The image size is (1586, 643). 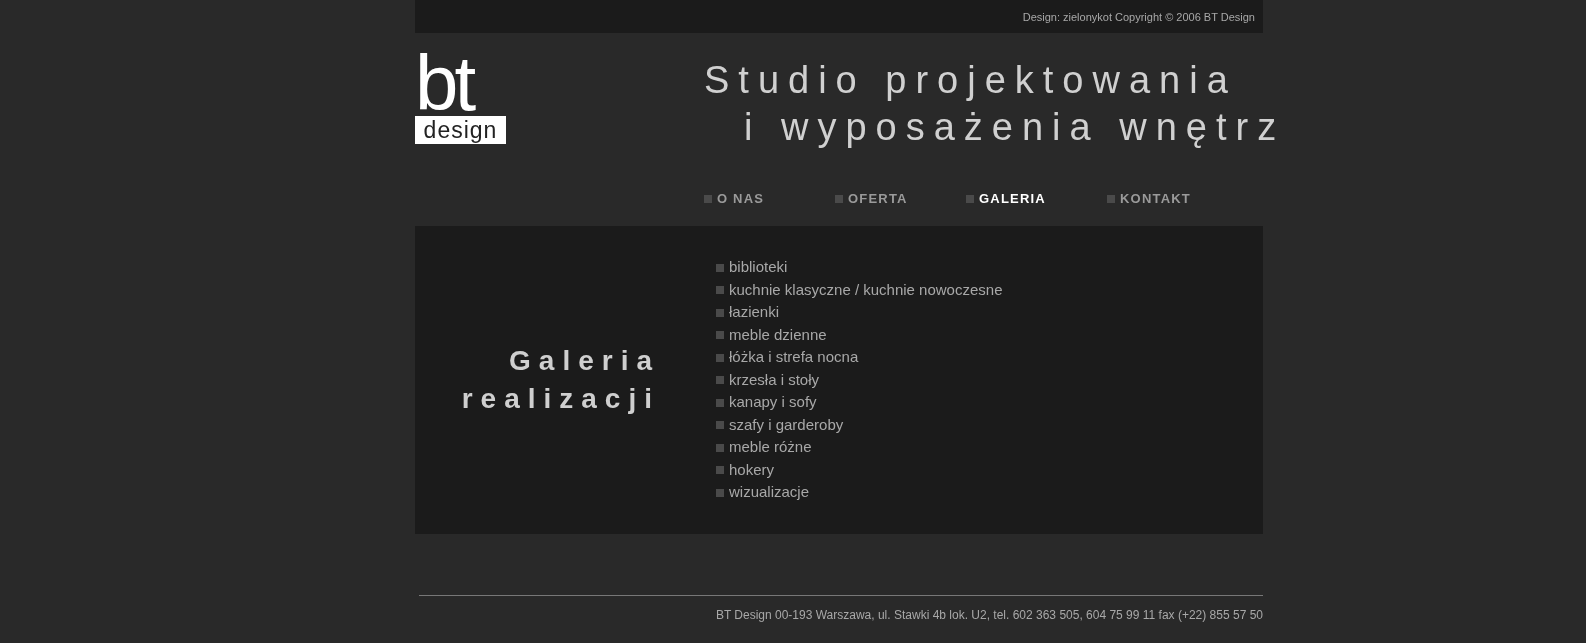 I want to click on category-link: krzesła i stoły, so click(x=859, y=380).